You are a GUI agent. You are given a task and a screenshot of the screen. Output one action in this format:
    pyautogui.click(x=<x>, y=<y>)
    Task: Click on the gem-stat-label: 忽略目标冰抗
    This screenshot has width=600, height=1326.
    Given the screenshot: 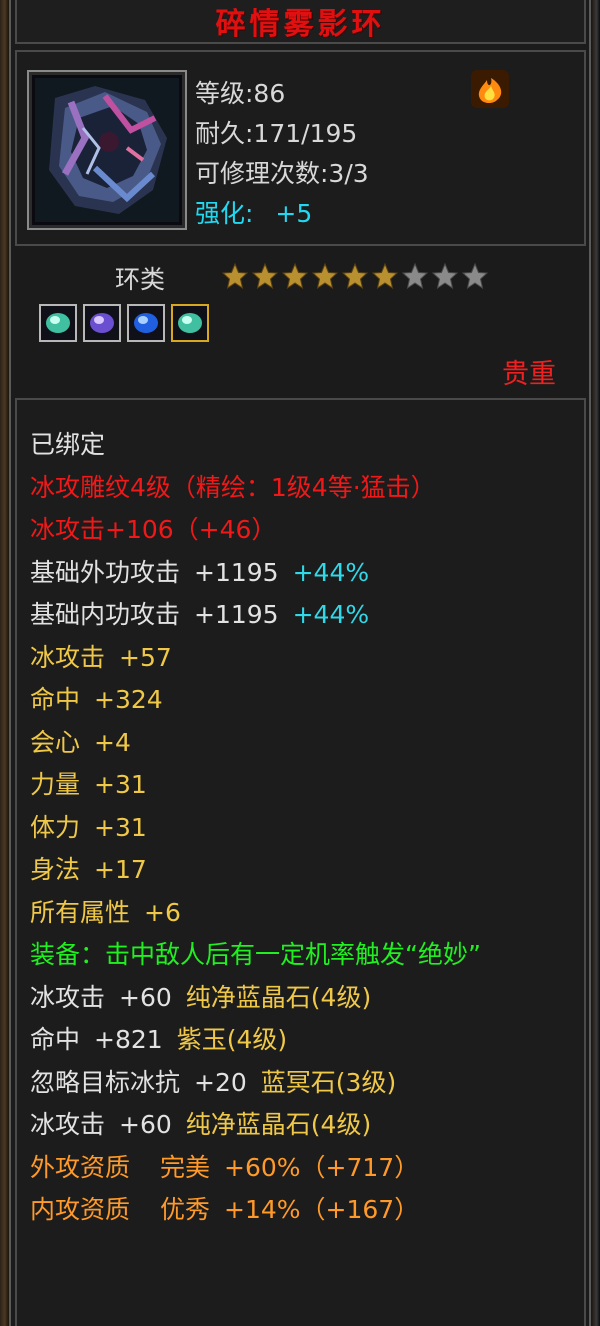 What is the action you would take?
    pyautogui.click(x=105, y=1082)
    